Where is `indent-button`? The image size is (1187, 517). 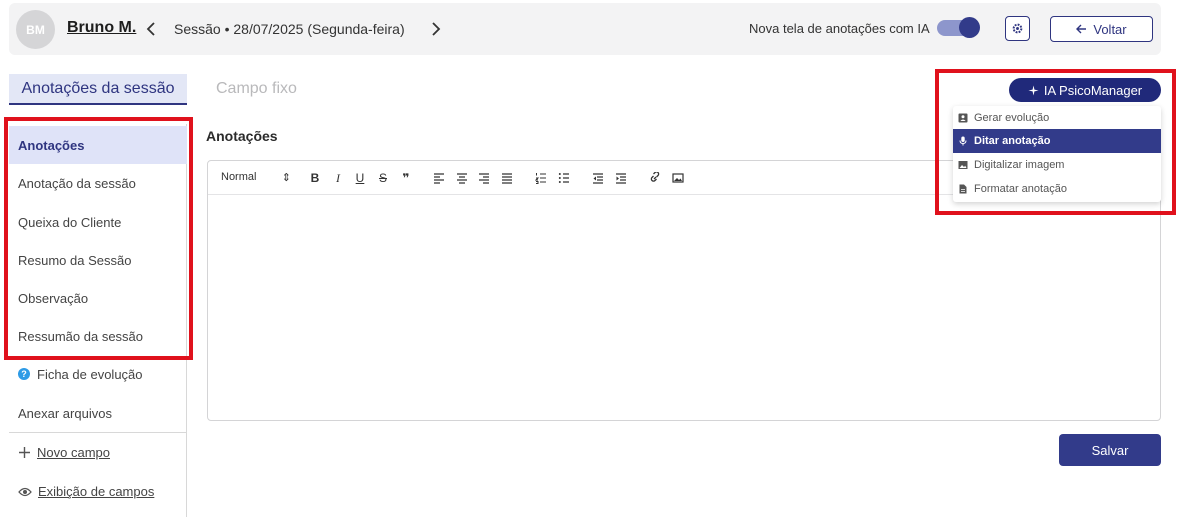 indent-button is located at coordinates (621, 178).